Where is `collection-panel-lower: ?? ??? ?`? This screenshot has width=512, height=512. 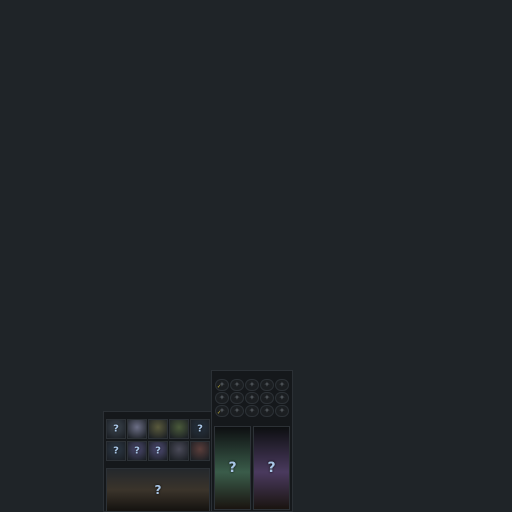
collection-panel-lower: ?? ??? ? is located at coordinates (157, 461).